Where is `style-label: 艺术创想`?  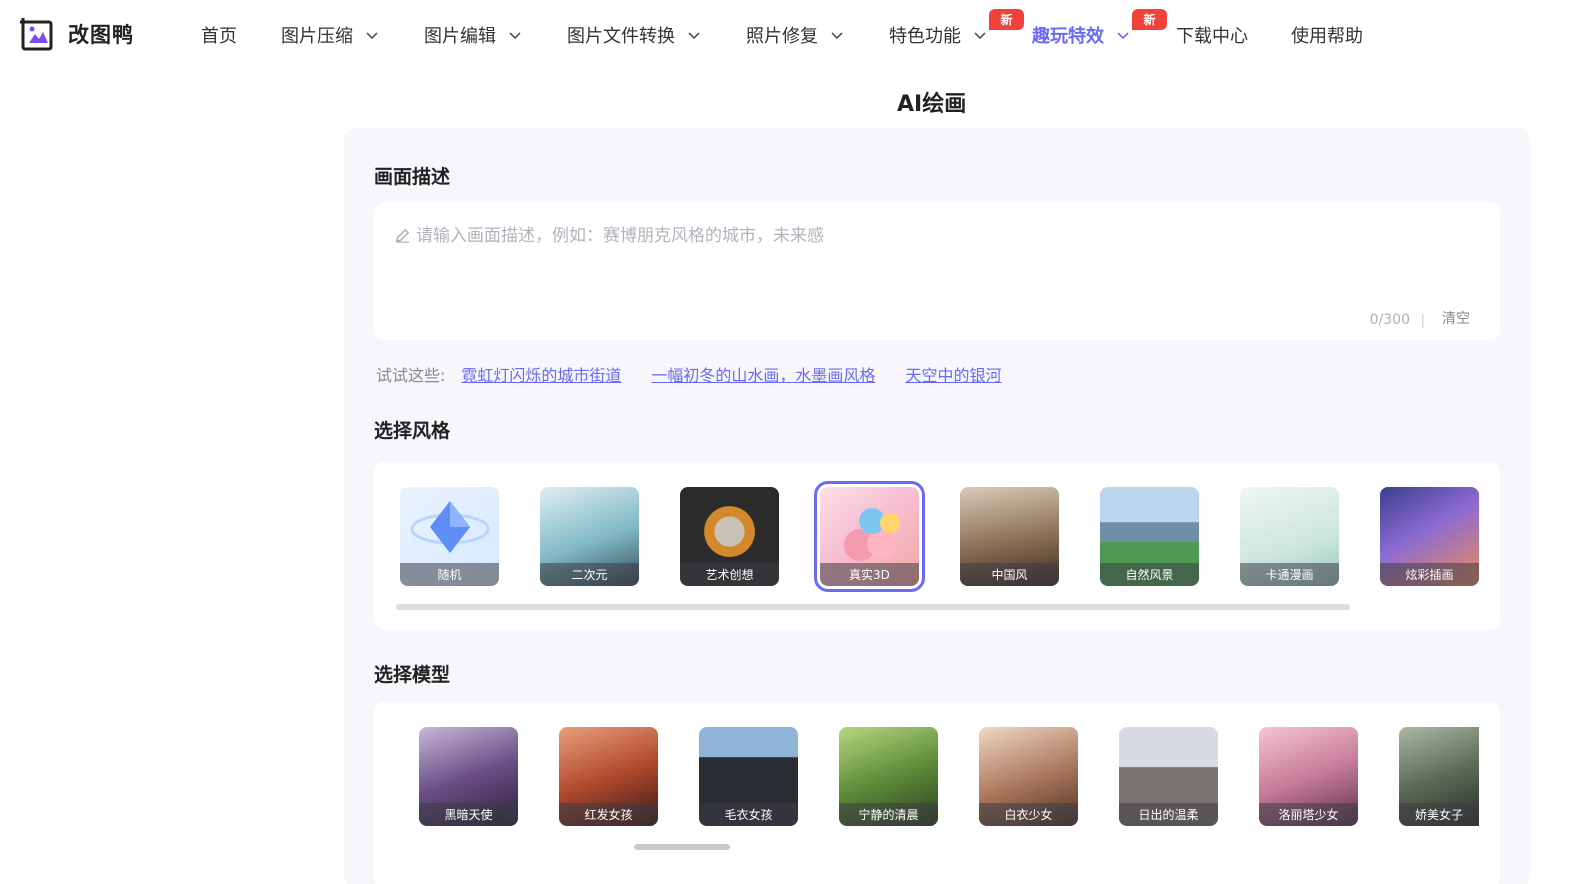 style-label: 艺术创想 is located at coordinates (729, 574).